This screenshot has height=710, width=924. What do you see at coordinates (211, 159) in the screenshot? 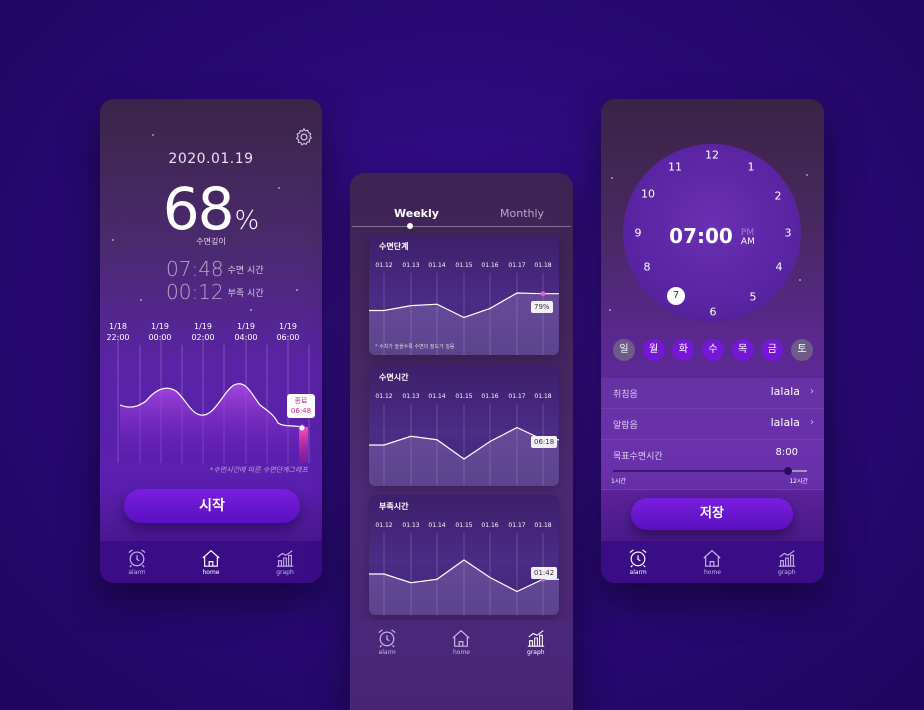
I see `sleep-date: 2020.01.19` at bounding box center [211, 159].